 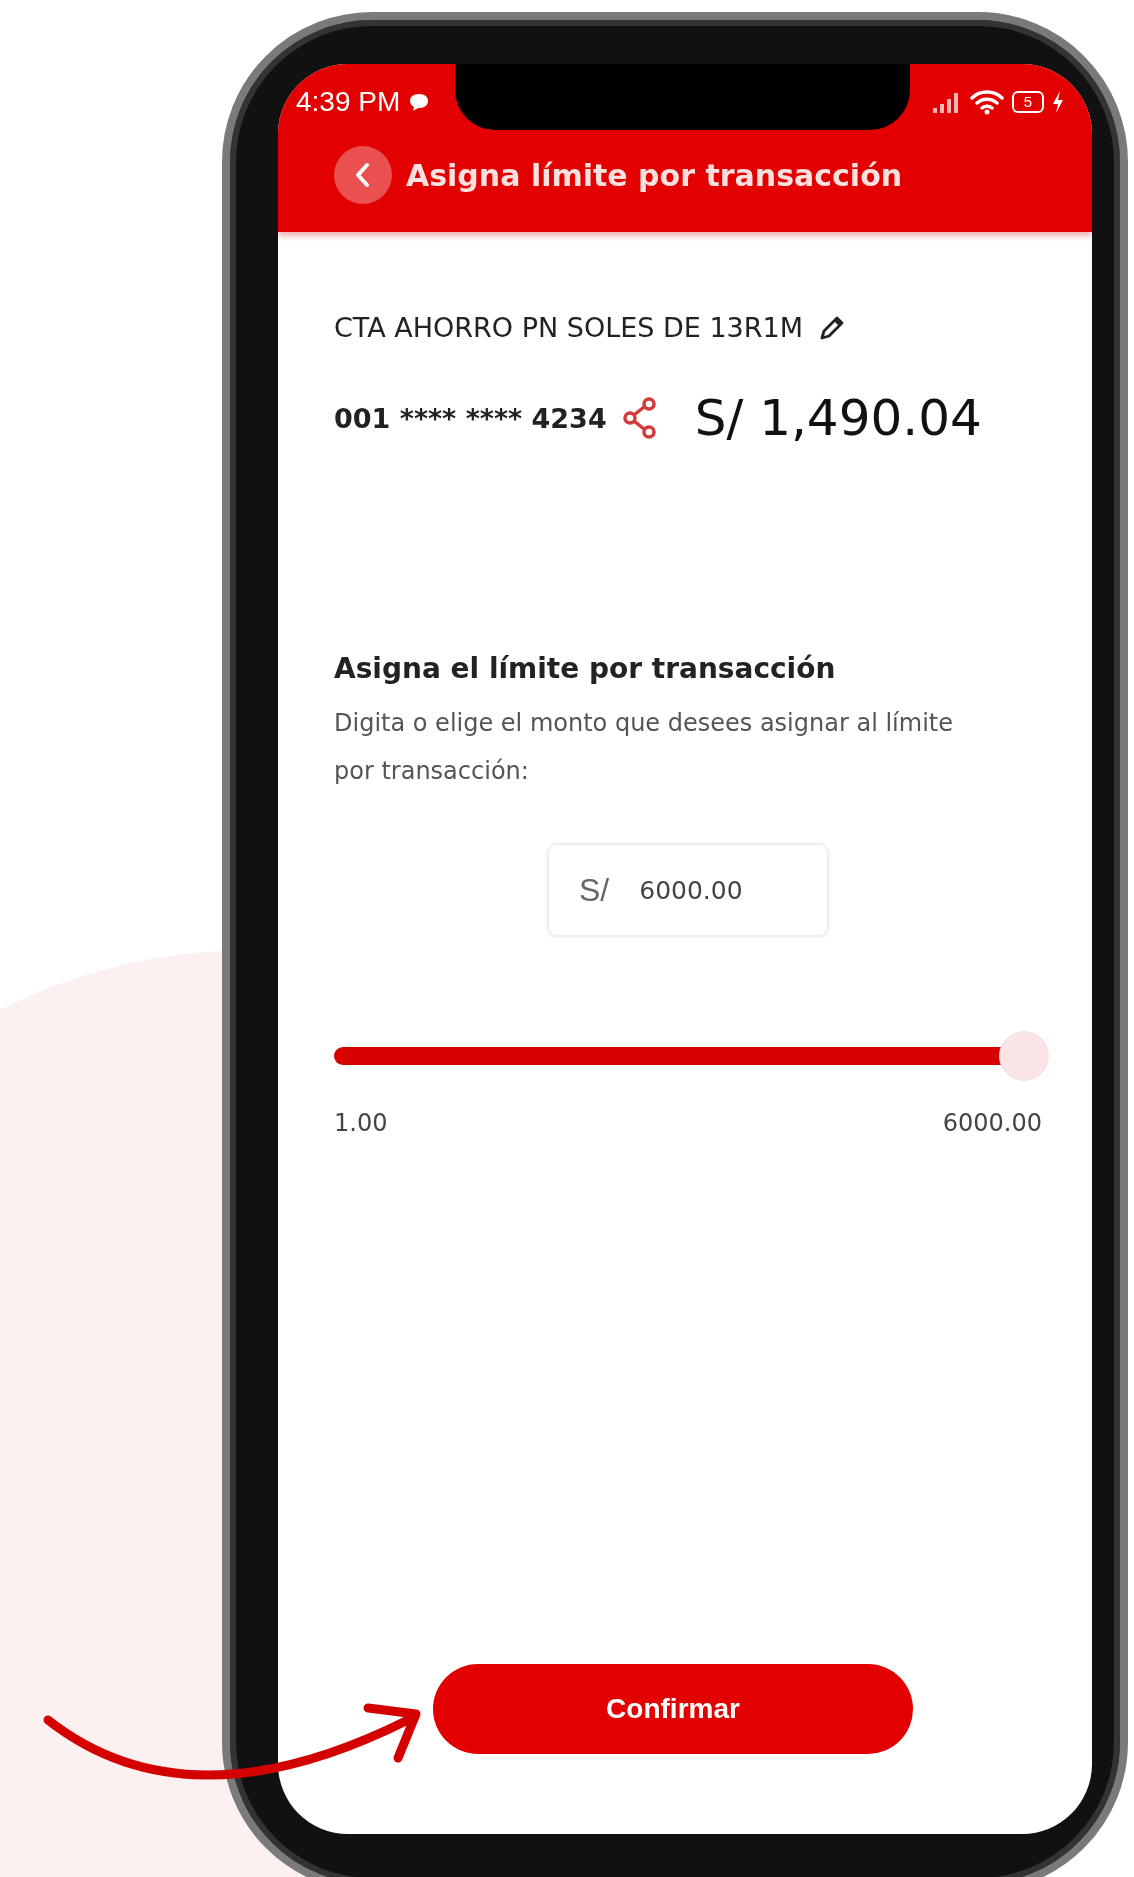 What do you see at coordinates (688, 890) in the screenshot?
I see `amount-field: S/ 6000.00` at bounding box center [688, 890].